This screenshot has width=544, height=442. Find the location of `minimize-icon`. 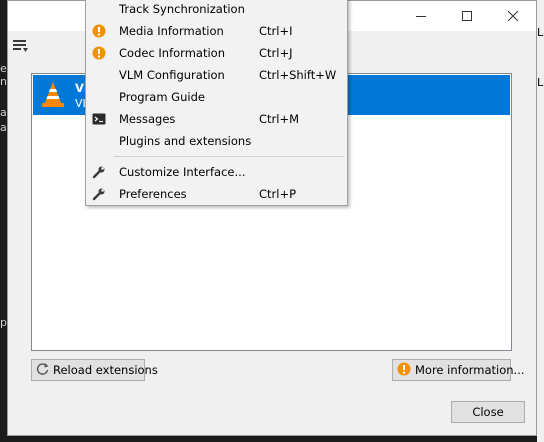

minimize-icon is located at coordinates (421, 16).